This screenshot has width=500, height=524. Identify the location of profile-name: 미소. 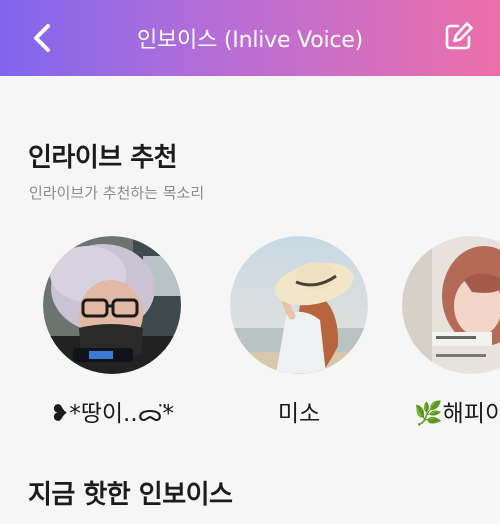
(299, 413).